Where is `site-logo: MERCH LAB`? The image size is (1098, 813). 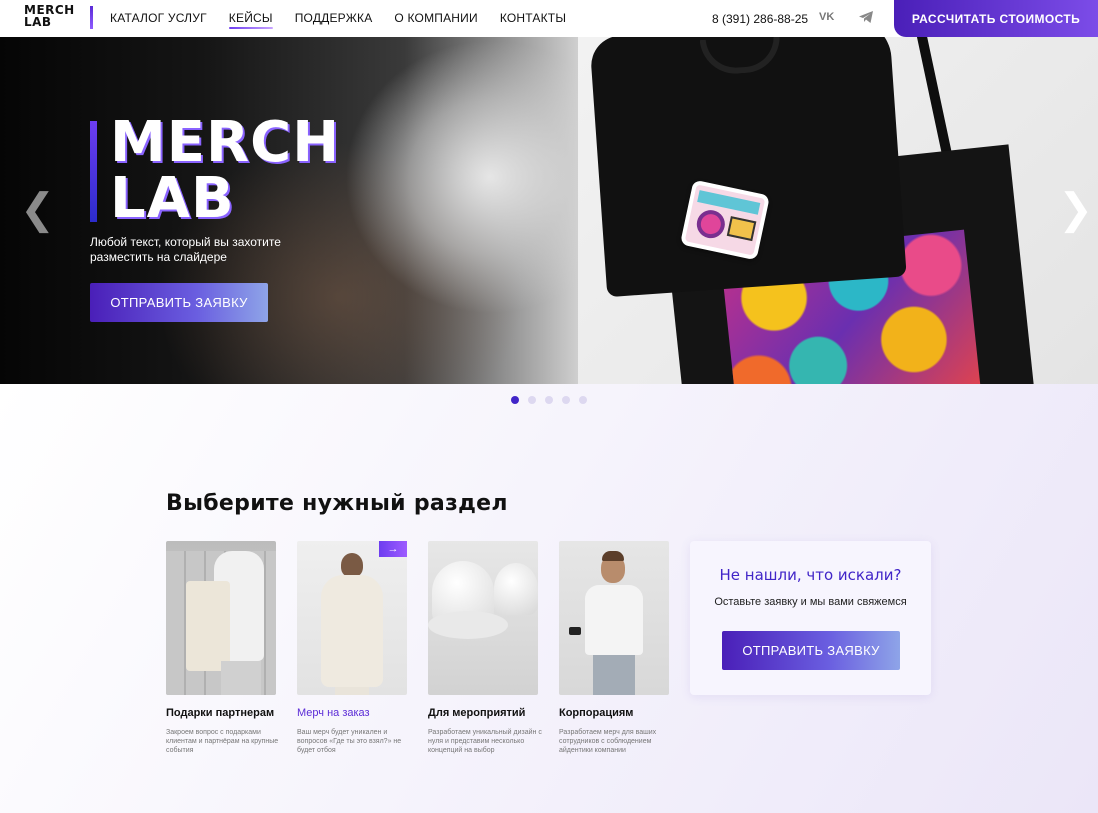 site-logo: MERCH LAB is located at coordinates (60, 18).